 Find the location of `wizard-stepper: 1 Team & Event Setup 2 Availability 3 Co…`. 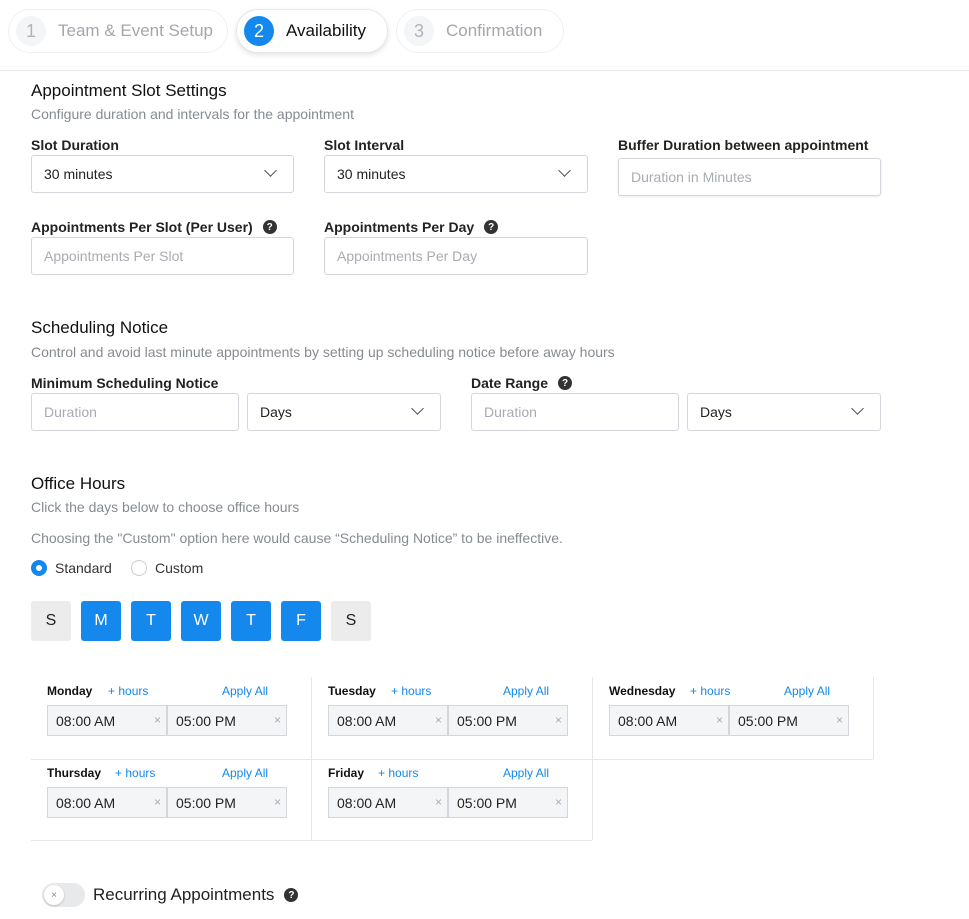

wizard-stepper: 1 Team & Event Setup 2 Availability 3 Co… is located at coordinates (484, 35).